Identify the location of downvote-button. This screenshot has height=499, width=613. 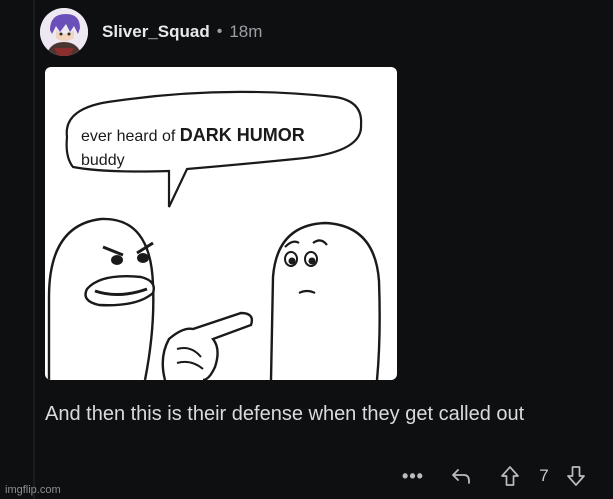
(576, 476).